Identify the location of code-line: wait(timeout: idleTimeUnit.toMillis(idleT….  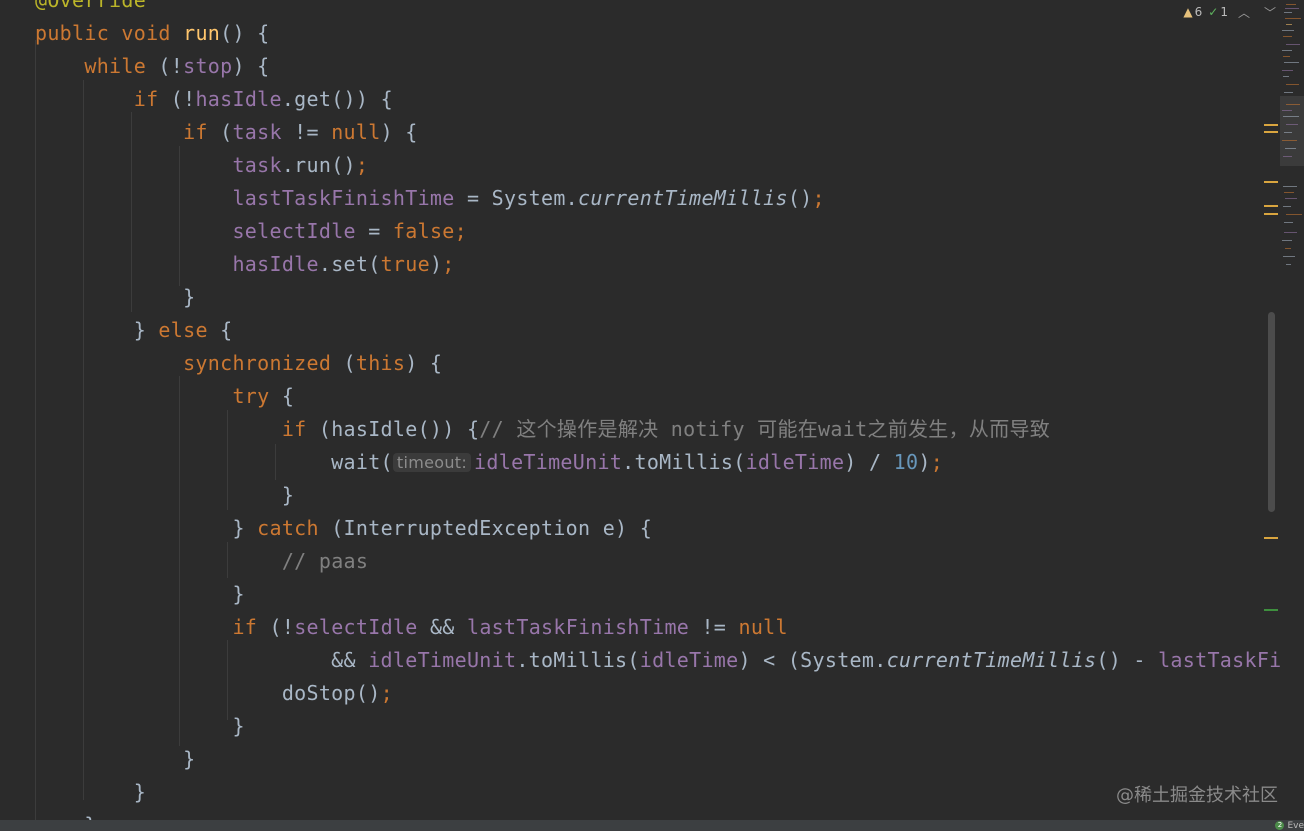
(489, 462).